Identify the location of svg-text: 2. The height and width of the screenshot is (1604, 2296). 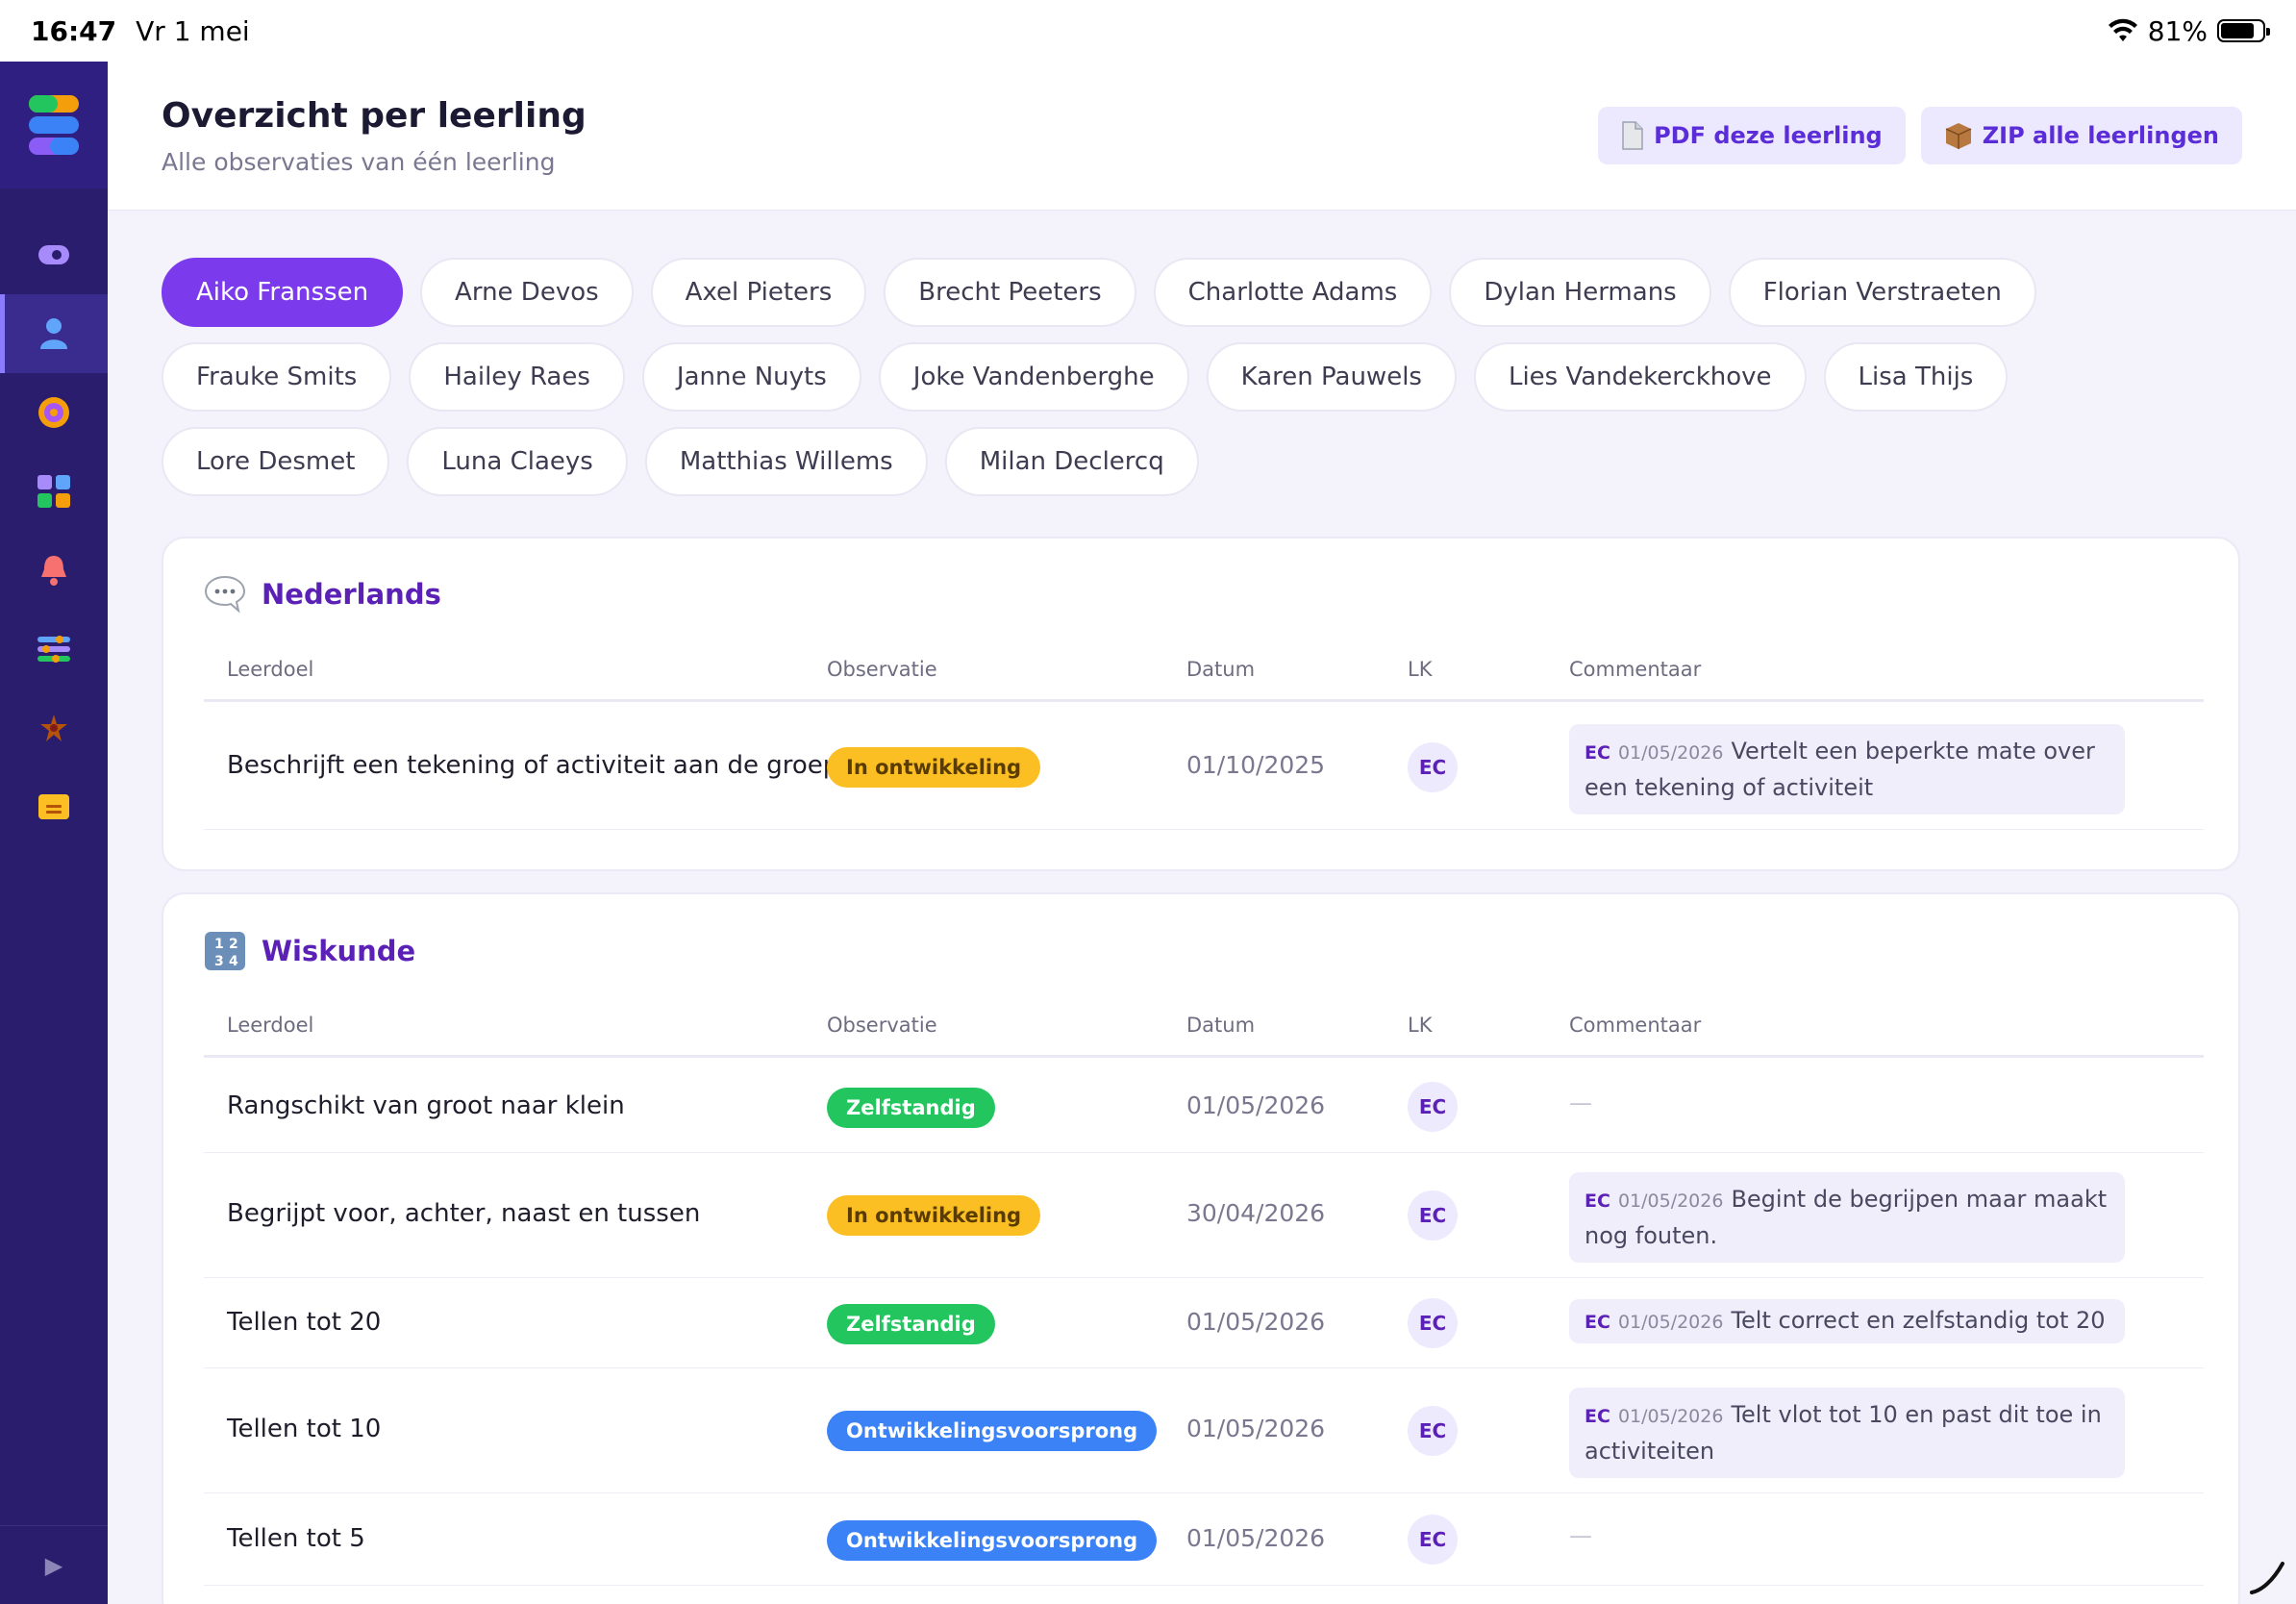
(233, 944).